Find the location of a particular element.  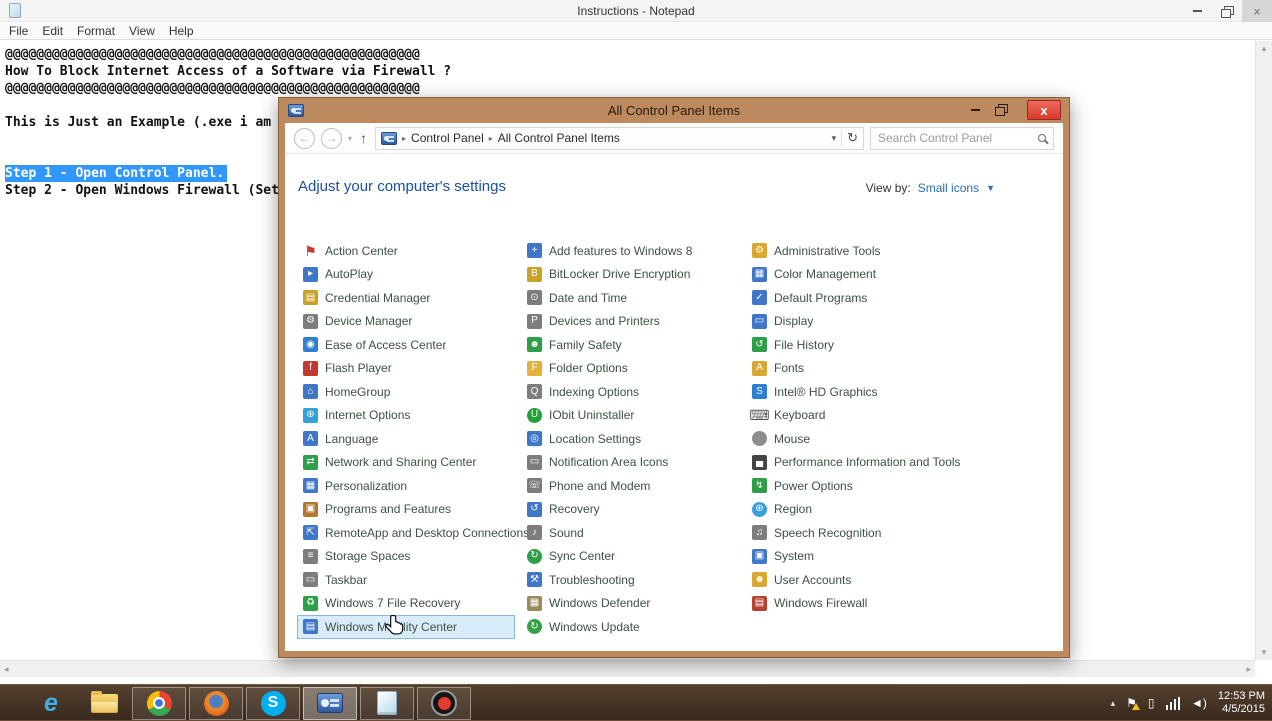

cp-item-administrative-tools: ⚙ Administrative Tools is located at coordinates (896, 251).